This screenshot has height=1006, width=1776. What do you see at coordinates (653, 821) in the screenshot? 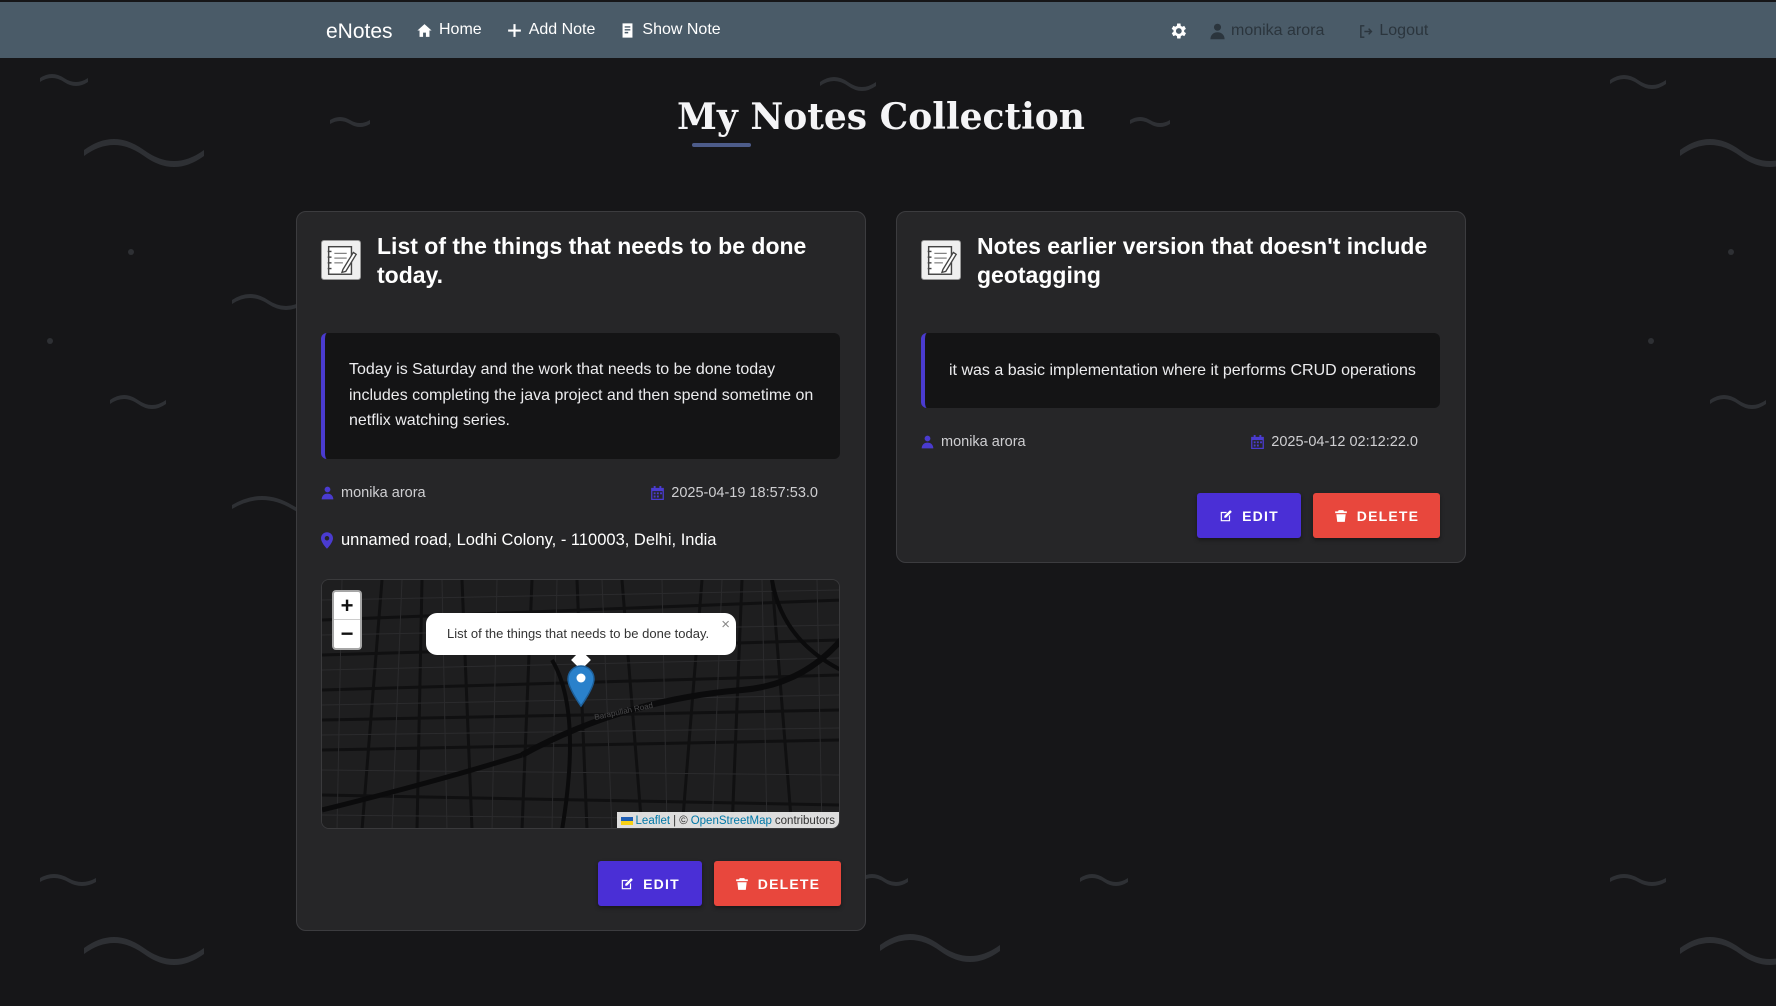
I see `leaflet-link: Leaflet` at bounding box center [653, 821].